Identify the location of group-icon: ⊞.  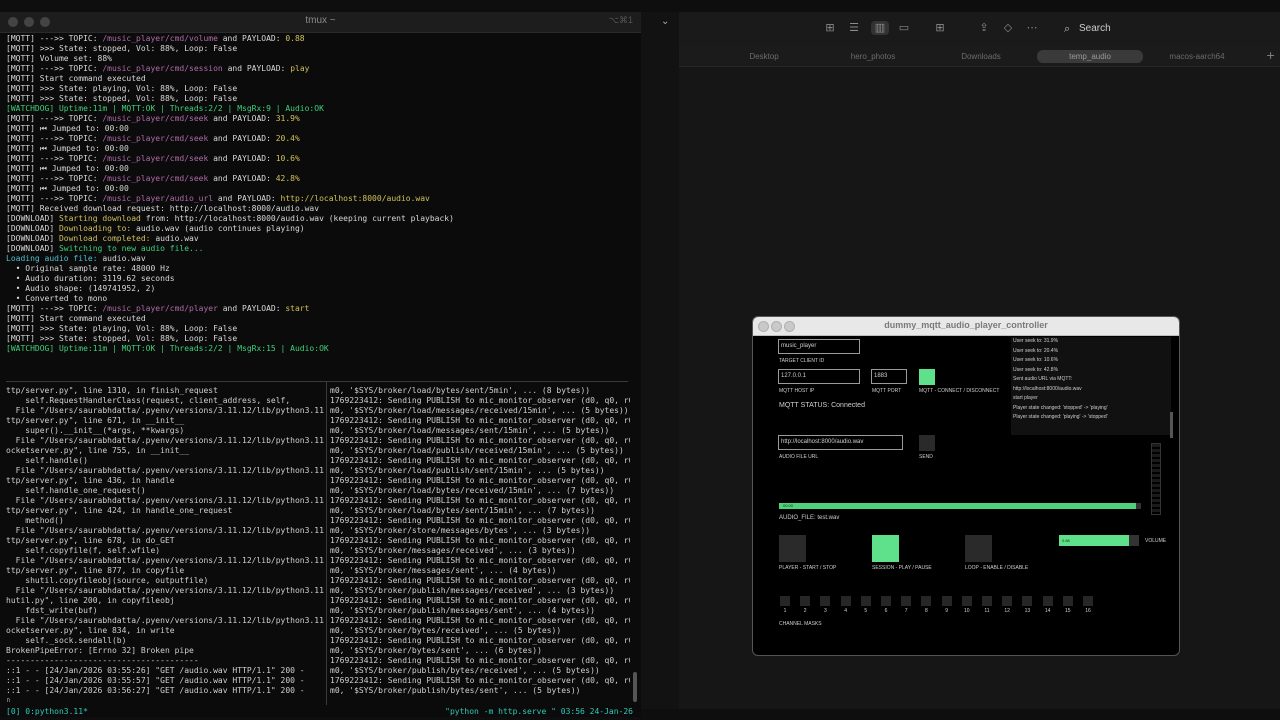
(940, 28).